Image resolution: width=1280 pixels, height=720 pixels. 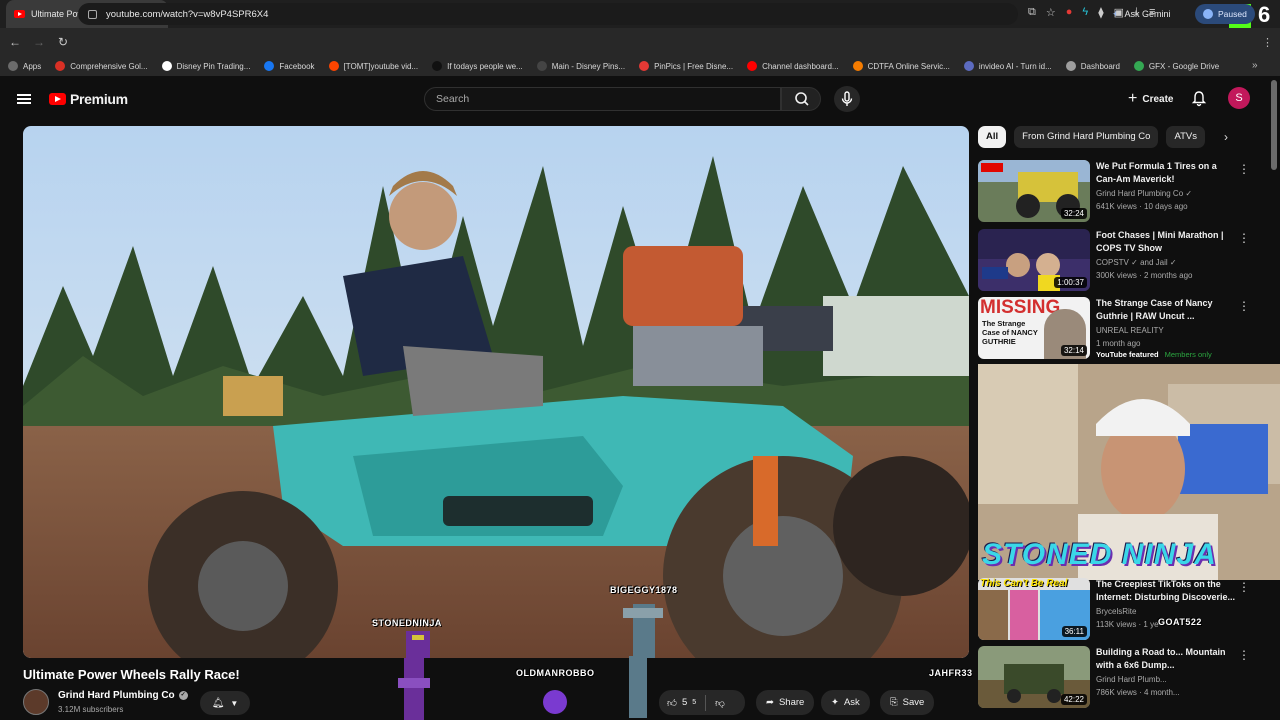 What do you see at coordinates (1199, 98) in the screenshot?
I see `notifications-bell-icon` at bounding box center [1199, 98].